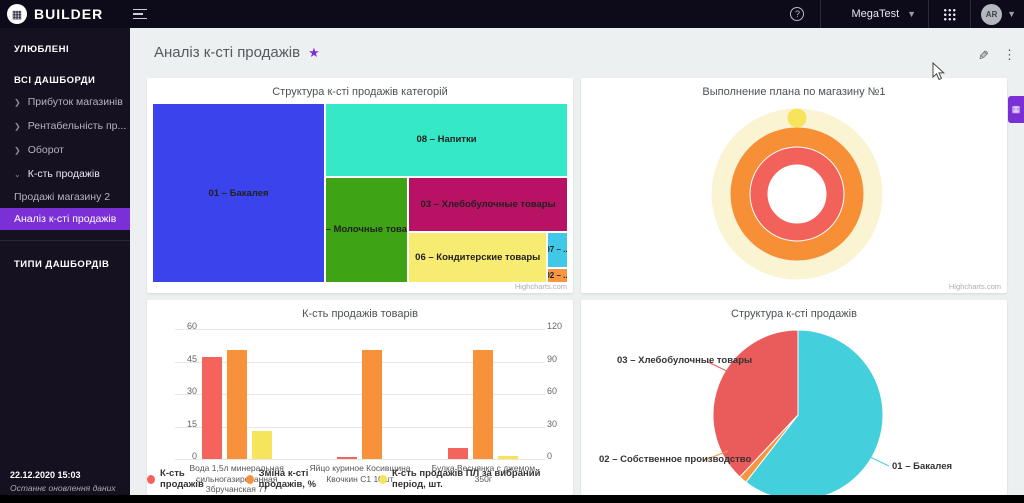  I want to click on page-title: Аналіз к-сті продажів, so click(227, 52).